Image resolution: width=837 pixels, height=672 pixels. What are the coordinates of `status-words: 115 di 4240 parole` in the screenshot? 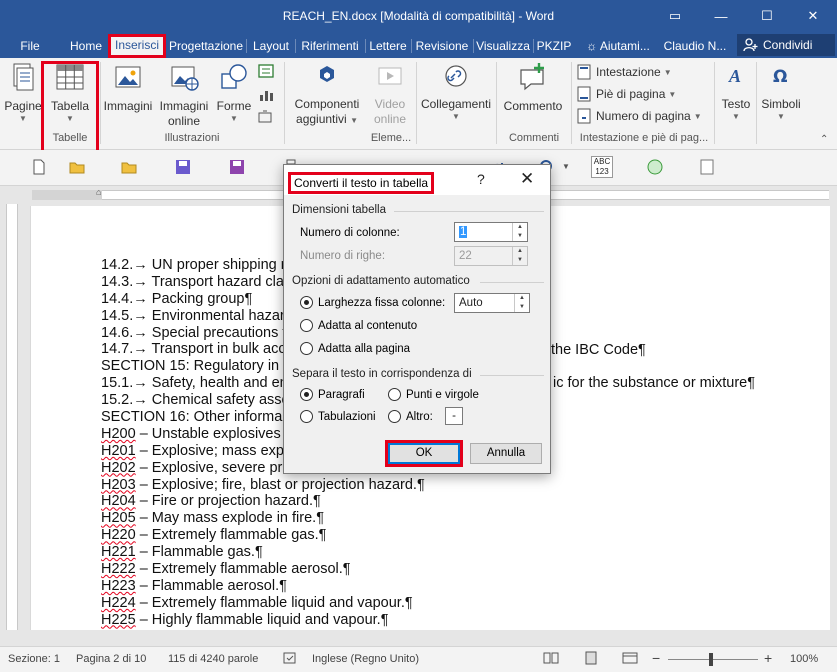 It's located at (213, 659).